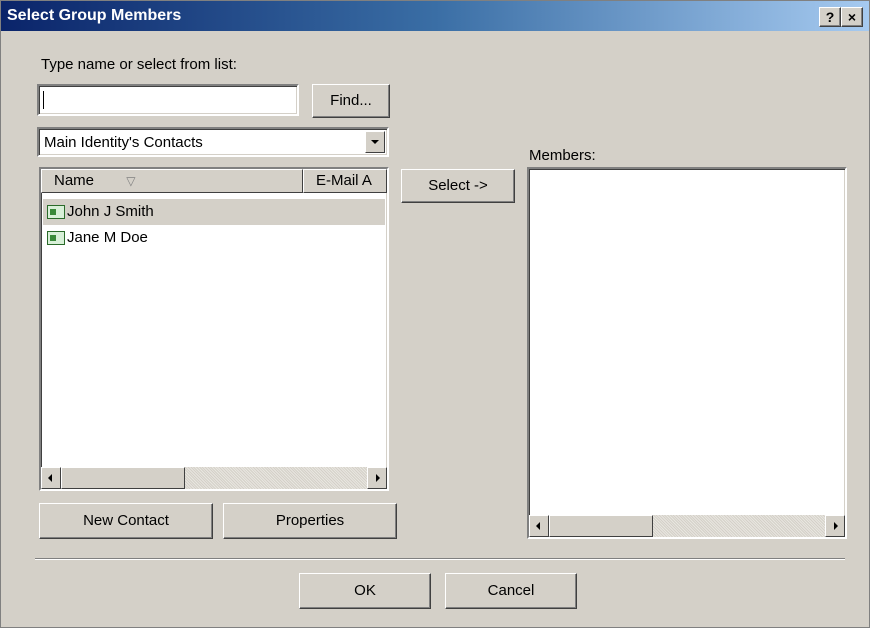 The width and height of the screenshot is (870, 628). Describe the element at coordinates (43, 100) in the screenshot. I see `text-caret` at that location.